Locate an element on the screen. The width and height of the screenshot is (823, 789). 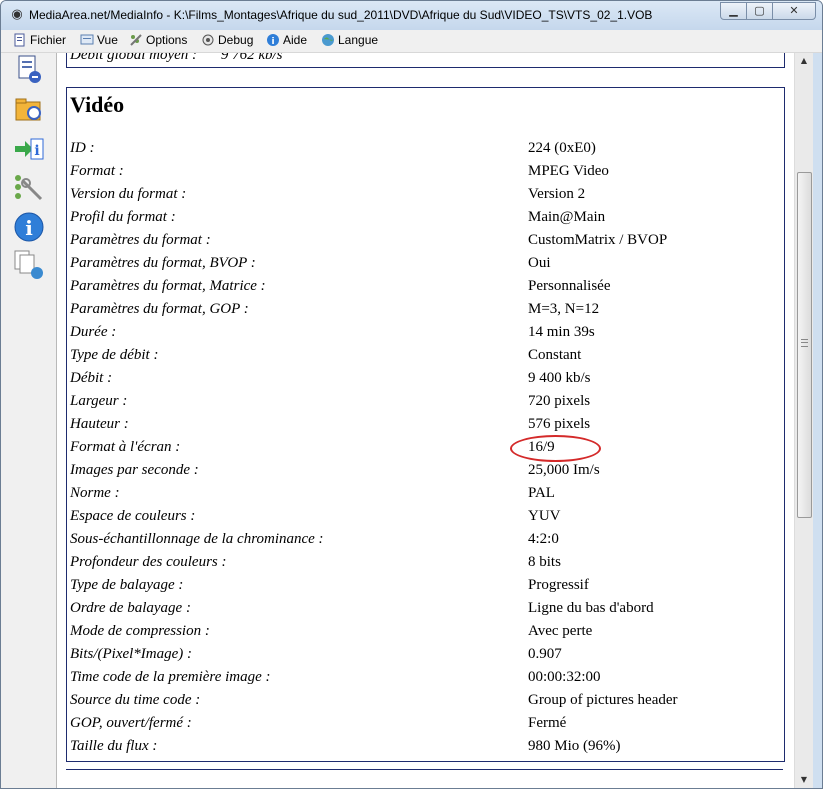
row-label: Format : is located at coordinates (97, 171).